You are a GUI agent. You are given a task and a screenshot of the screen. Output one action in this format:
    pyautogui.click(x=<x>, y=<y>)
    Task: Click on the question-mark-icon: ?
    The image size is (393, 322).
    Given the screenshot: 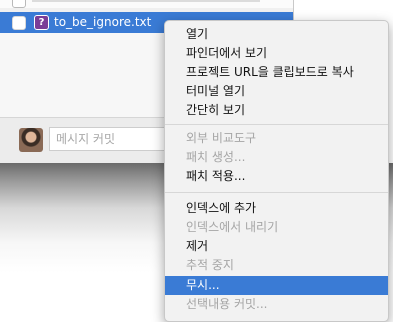 What is the action you would take?
    pyautogui.click(x=41, y=22)
    